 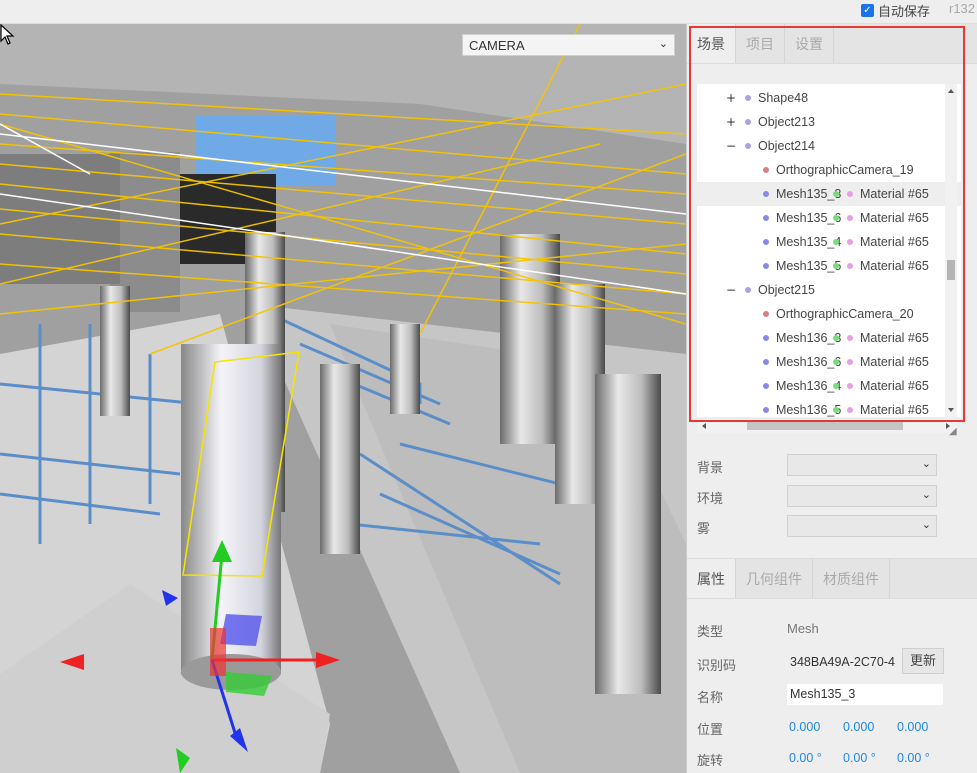 I want to click on outliner-object-name: OrthographicCamera_20, so click(x=845, y=314).